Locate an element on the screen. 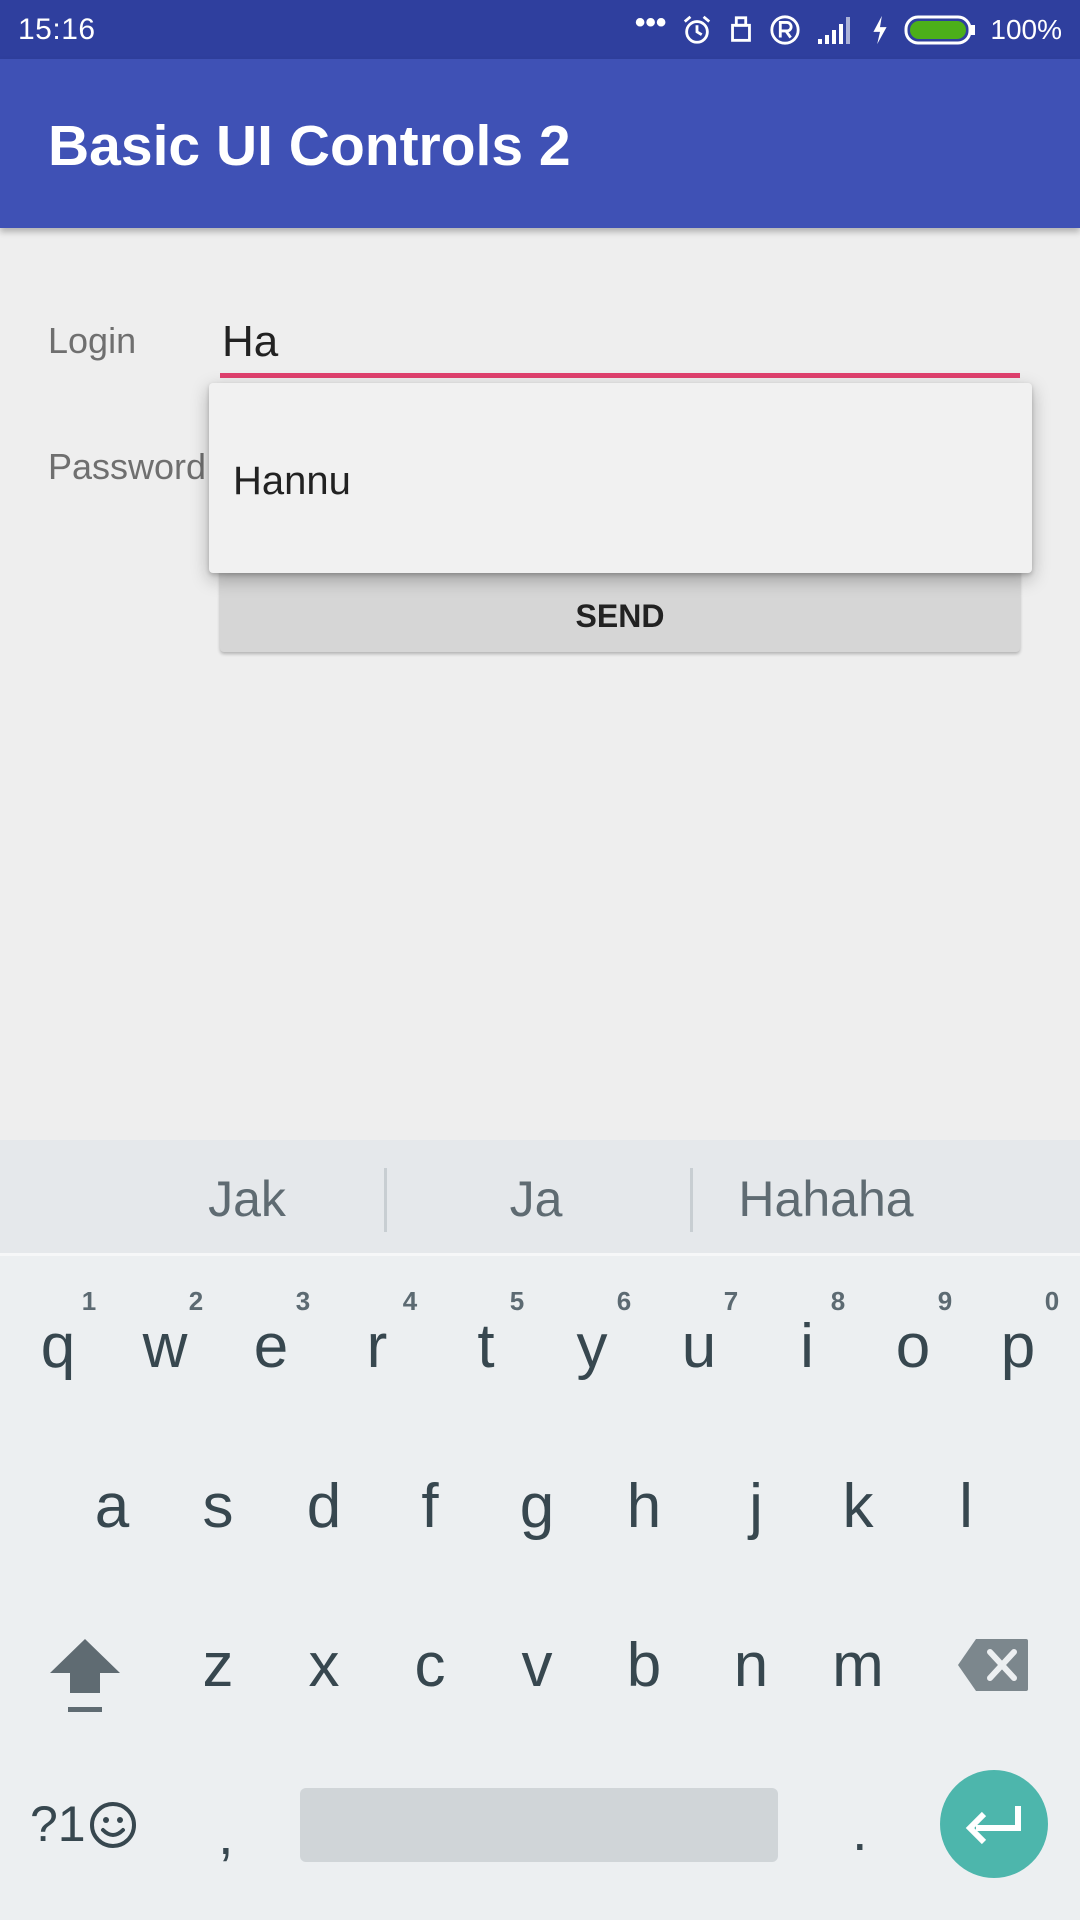 The height and width of the screenshot is (1920, 1080). key-hint: 9 is located at coordinates (945, 1301).